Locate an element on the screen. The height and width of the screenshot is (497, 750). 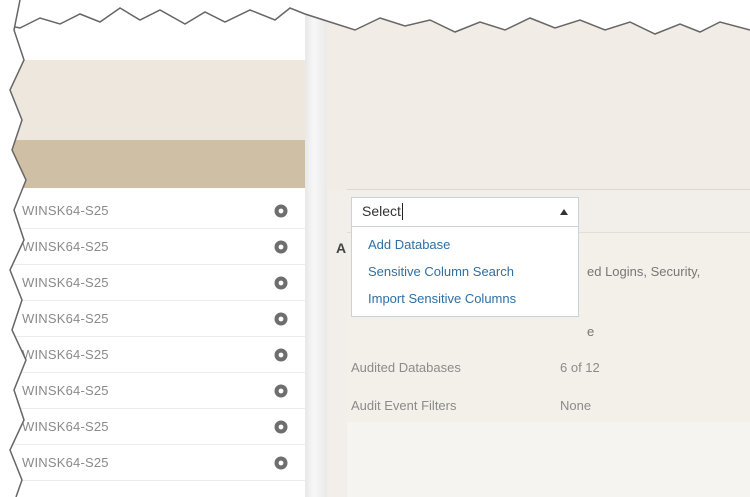
audited-databases-value: 6 of 12 is located at coordinates (580, 367).